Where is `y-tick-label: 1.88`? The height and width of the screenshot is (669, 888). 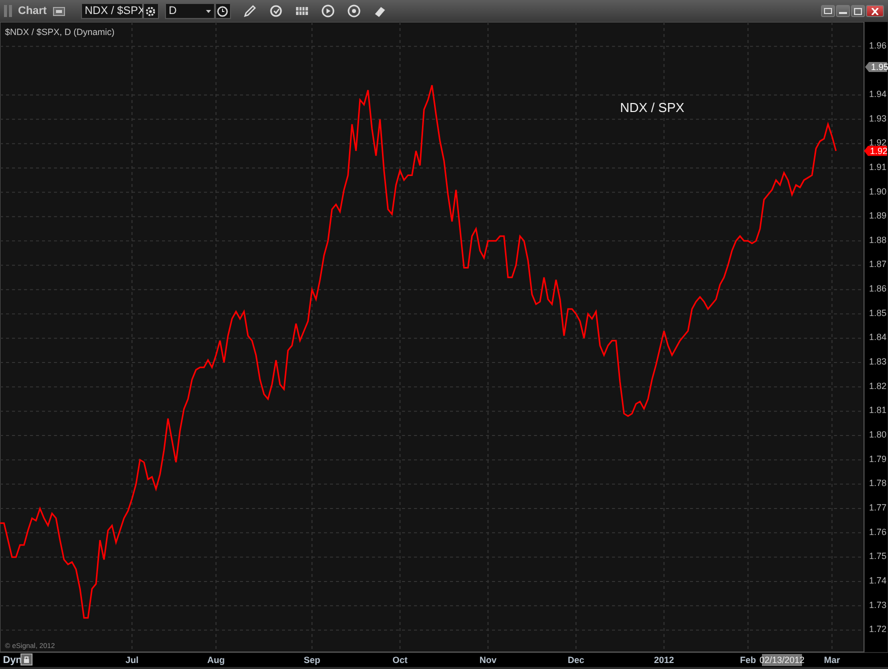
y-tick-label: 1.88 is located at coordinates (878, 239).